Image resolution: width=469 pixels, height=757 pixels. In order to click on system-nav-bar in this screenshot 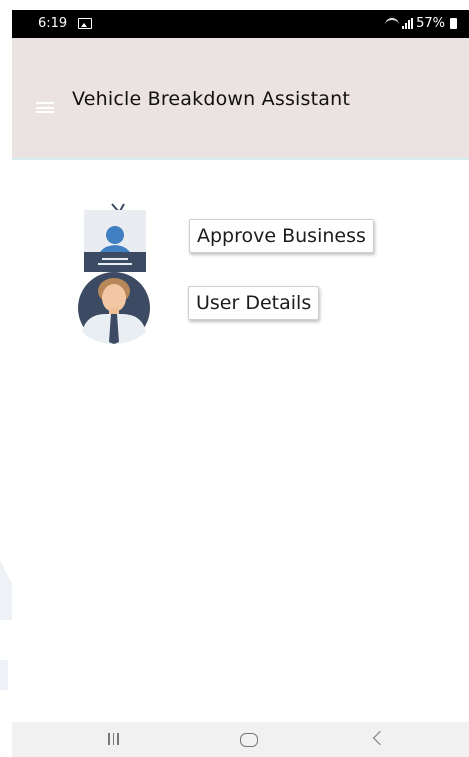, I will do `click(240, 739)`.